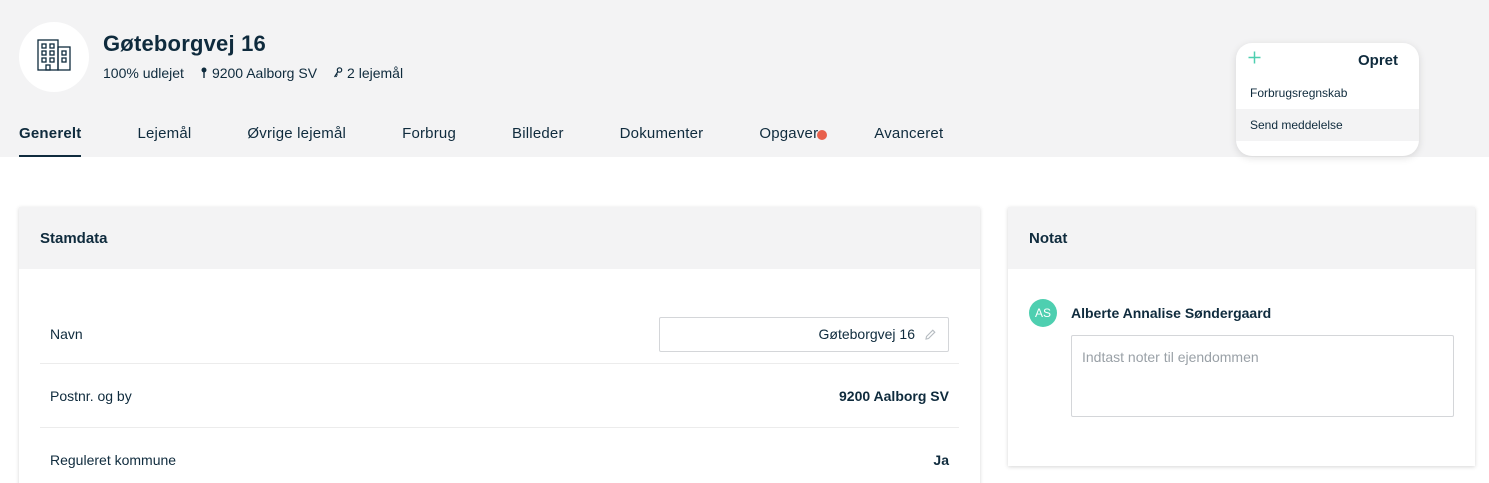 Image resolution: width=1489 pixels, height=483 pixels. I want to click on row-label: Reguleret kommune, so click(113, 459).